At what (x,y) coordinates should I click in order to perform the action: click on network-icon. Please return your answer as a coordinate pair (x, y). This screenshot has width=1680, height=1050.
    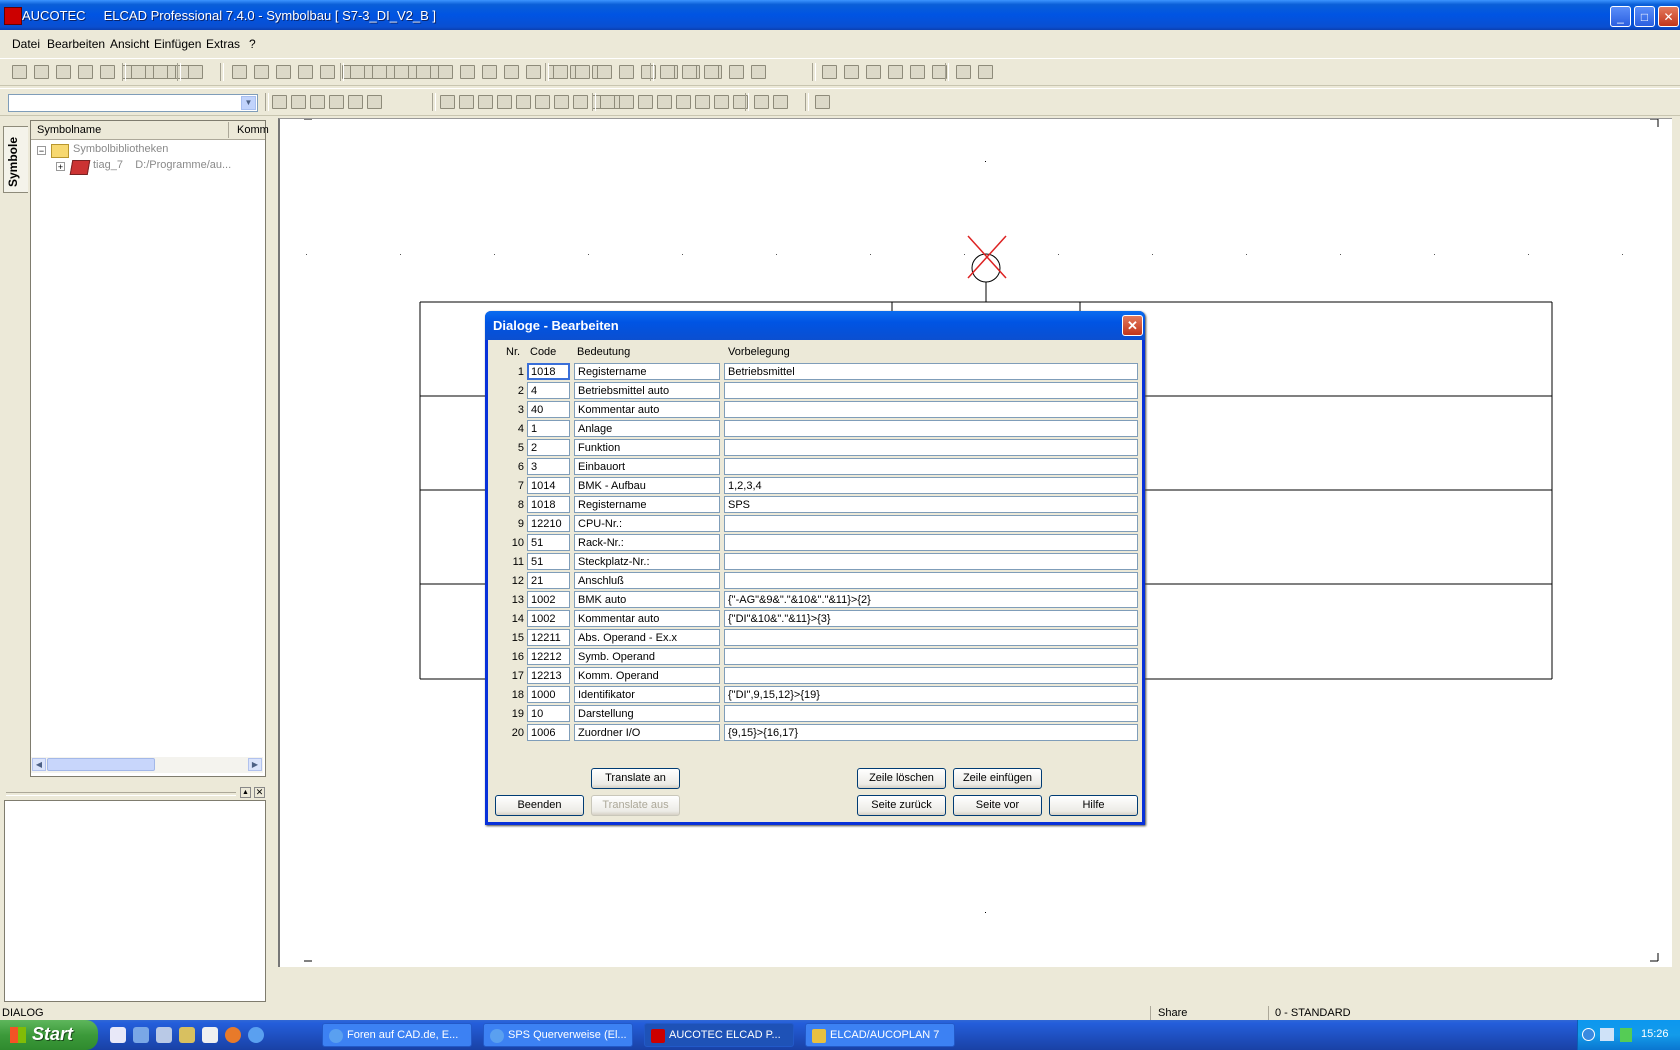
    Looking at the image, I should click on (1607, 1034).